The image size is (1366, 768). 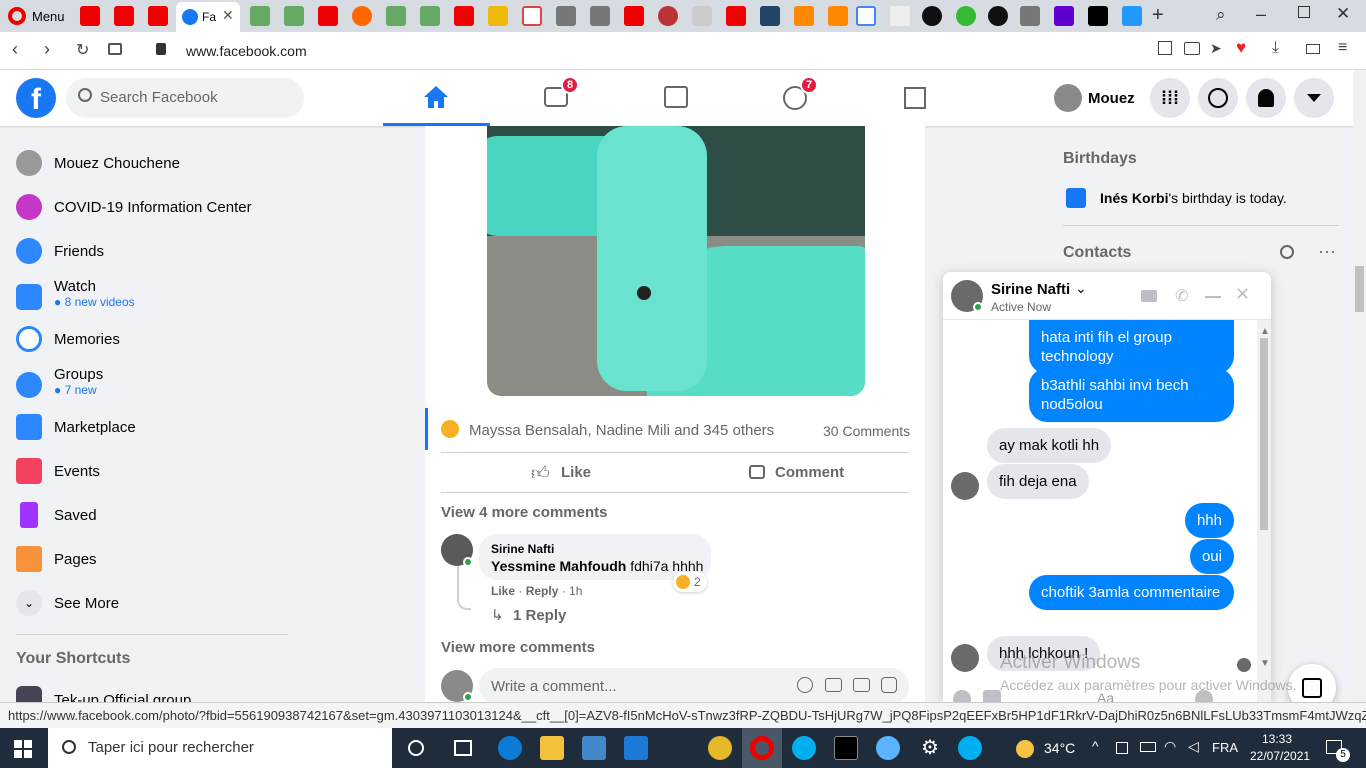 What do you see at coordinates (1209, 520) in the screenshot?
I see `message-bubble: hhh` at bounding box center [1209, 520].